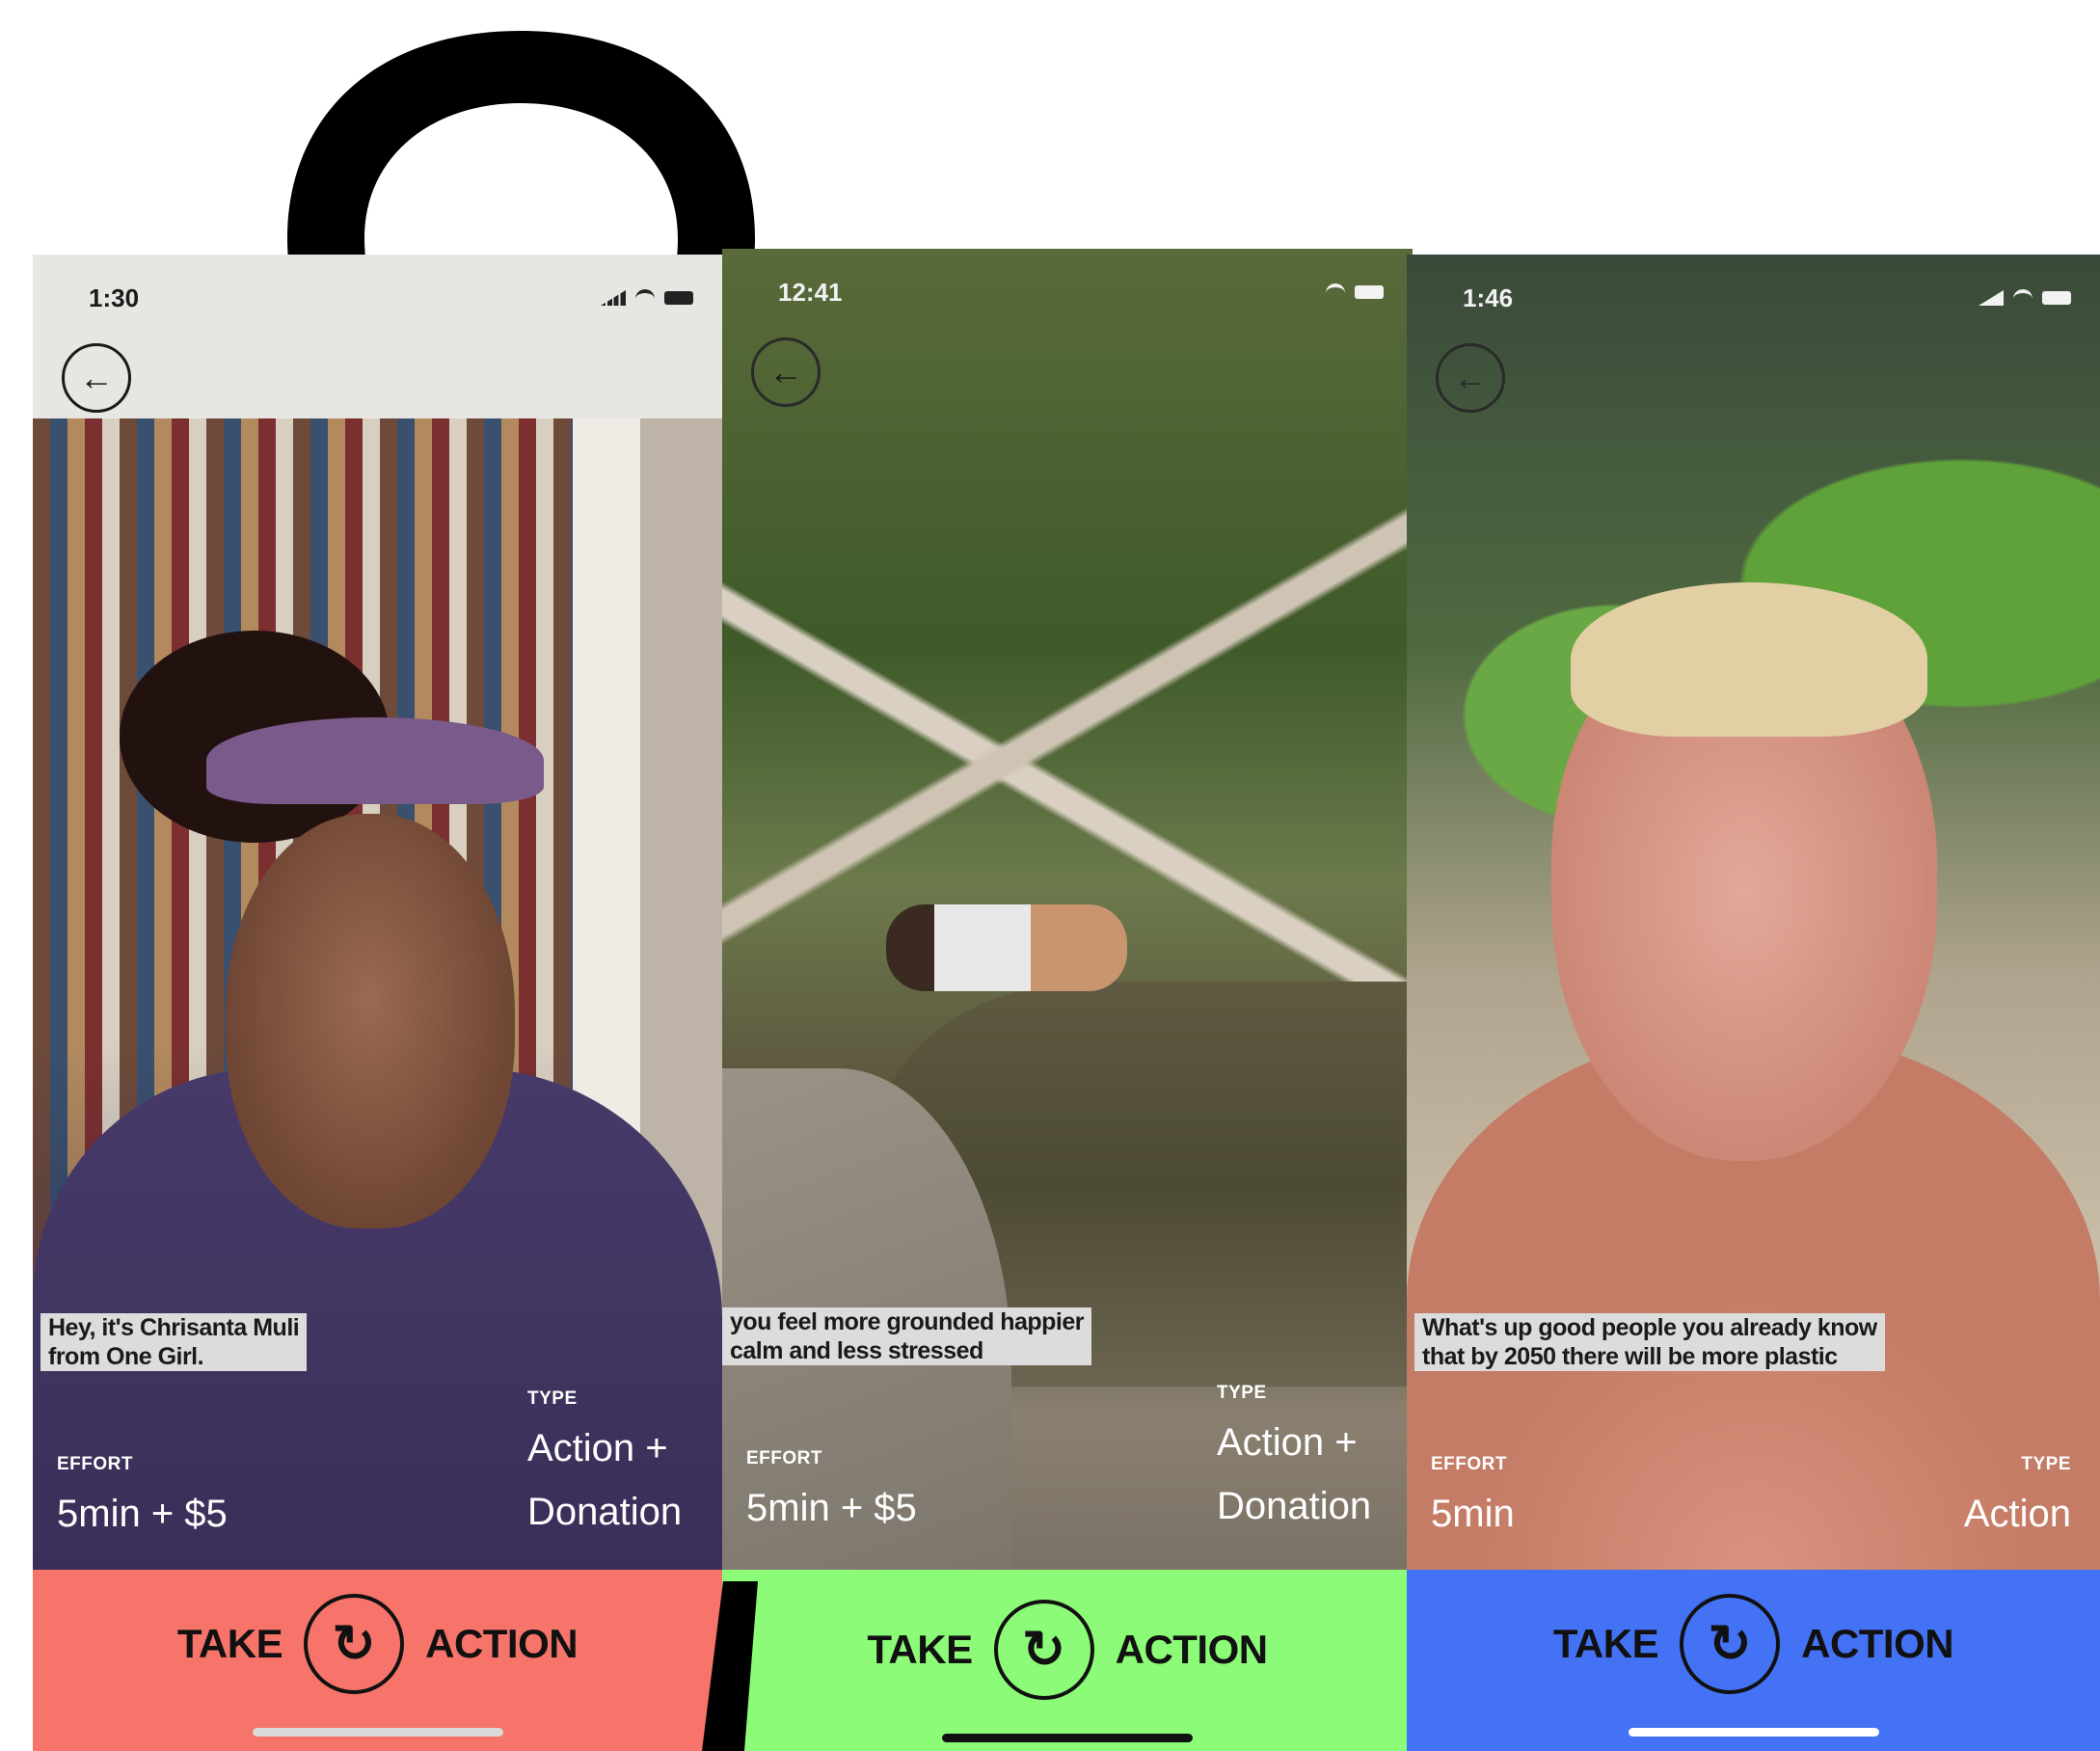  I want to click on video-subject, so click(1006, 948).